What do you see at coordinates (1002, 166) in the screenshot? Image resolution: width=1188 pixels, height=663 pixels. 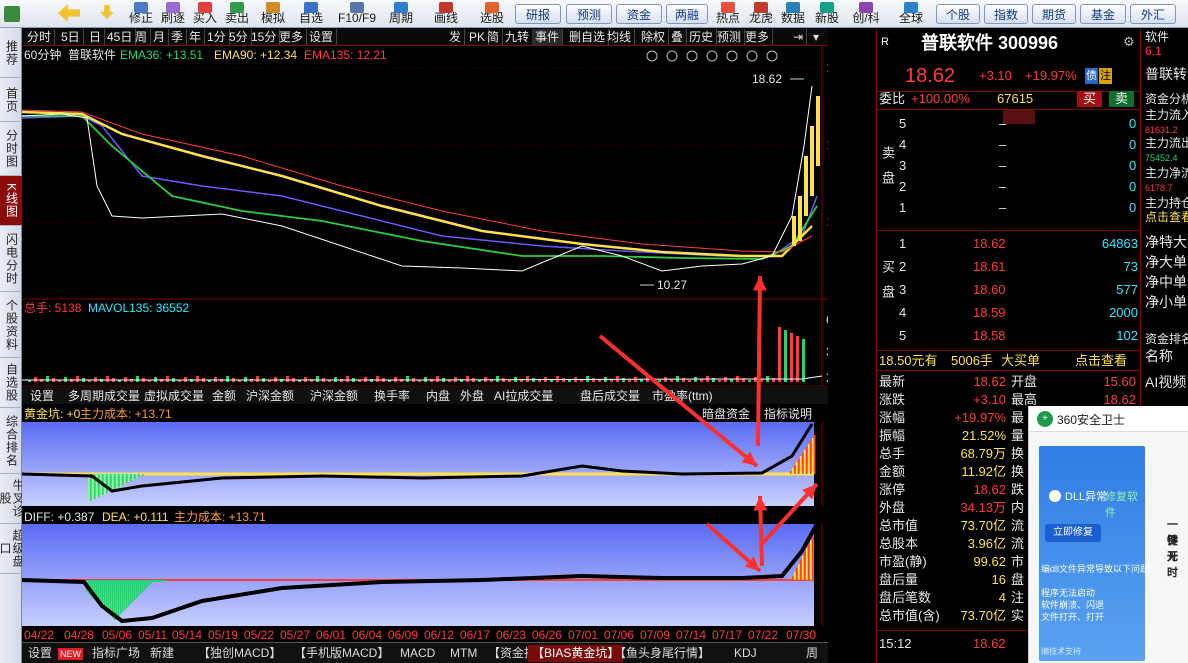 I see `sell-price-2: –` at bounding box center [1002, 166].